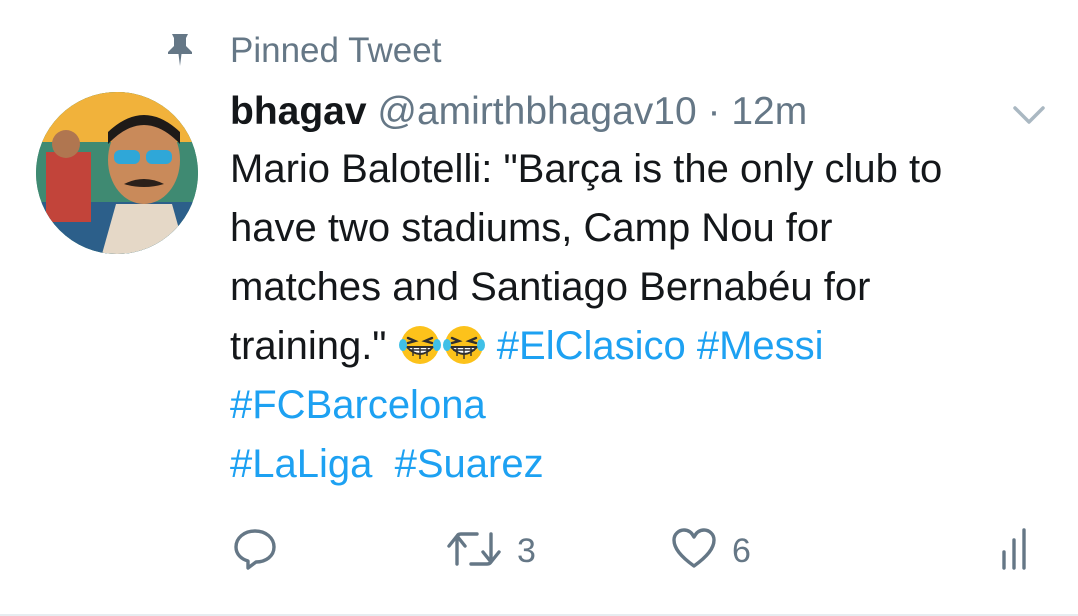 The image size is (1078, 616). I want to click on tweet-line: have two stadiums, Camp Nou for, so click(531, 228).